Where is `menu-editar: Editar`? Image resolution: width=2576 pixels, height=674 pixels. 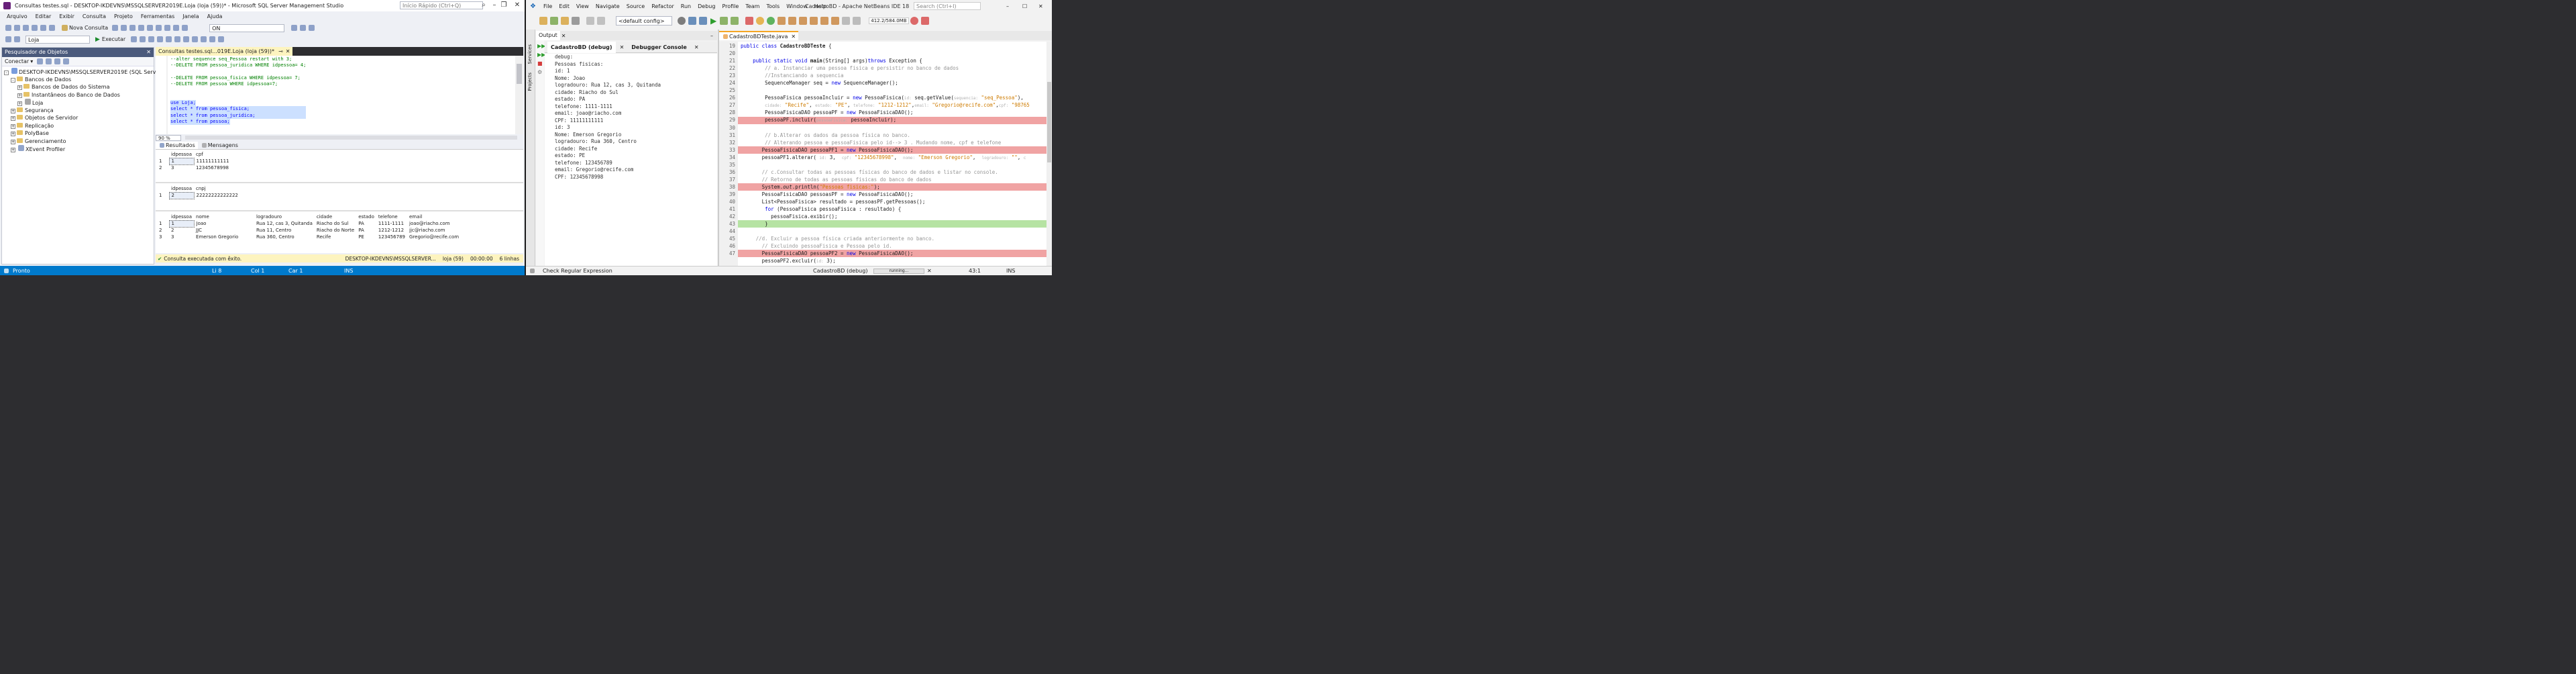
menu-editar: Editar is located at coordinates (44, 16).